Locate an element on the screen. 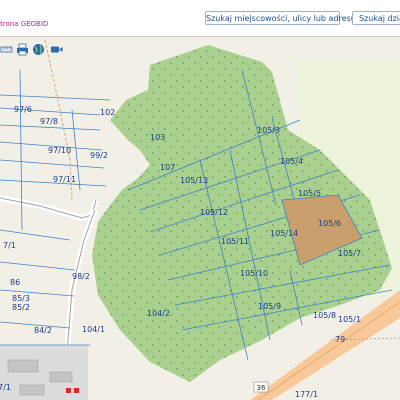 The width and height of the screenshot is (400, 400). map-toolbar is located at coordinates (35, 49).